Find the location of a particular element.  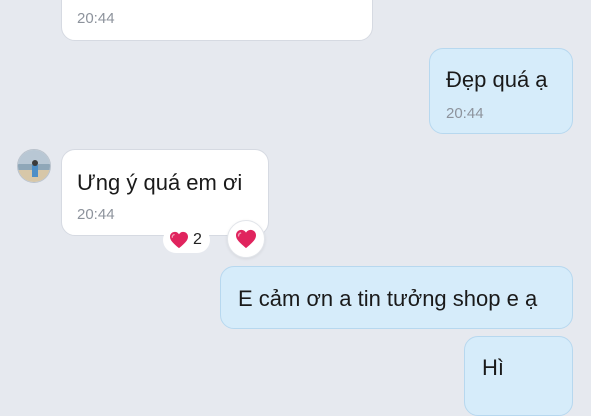

message-text: Hì is located at coordinates (493, 367).